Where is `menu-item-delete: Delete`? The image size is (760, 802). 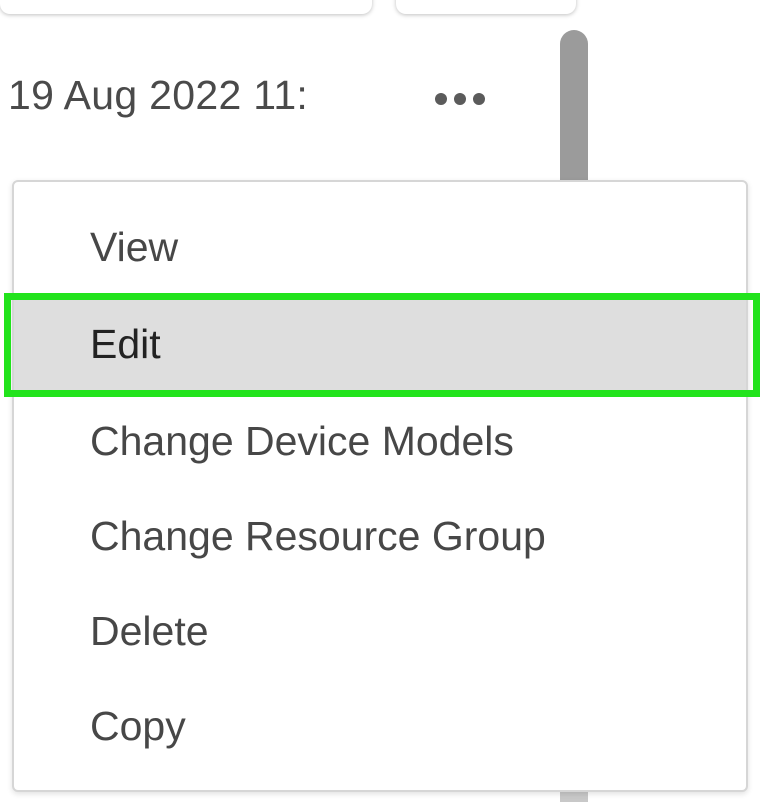
menu-item-delete: Delete is located at coordinates (380, 631).